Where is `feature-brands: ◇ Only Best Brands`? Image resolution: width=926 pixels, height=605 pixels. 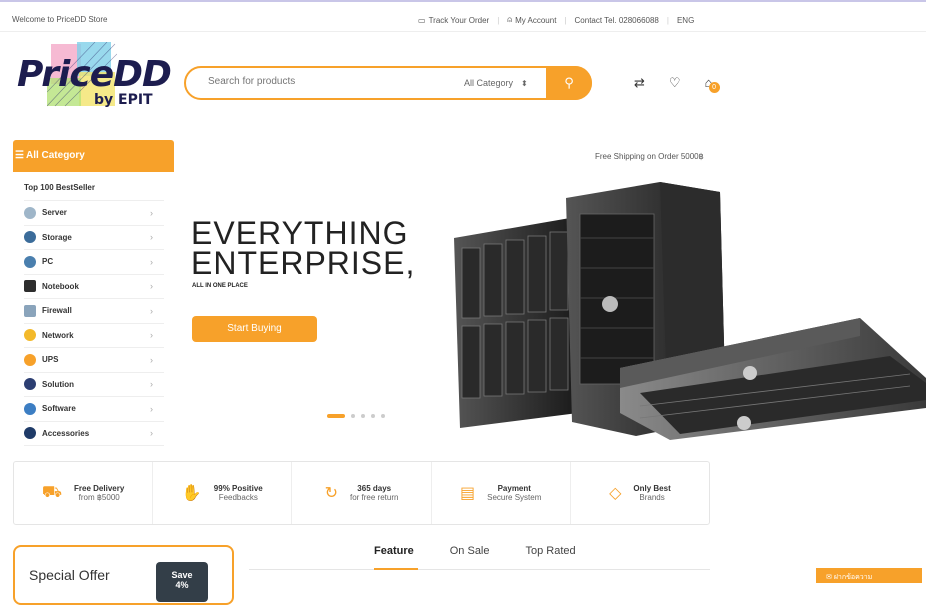 feature-brands: ◇ Only Best Brands is located at coordinates (640, 493).